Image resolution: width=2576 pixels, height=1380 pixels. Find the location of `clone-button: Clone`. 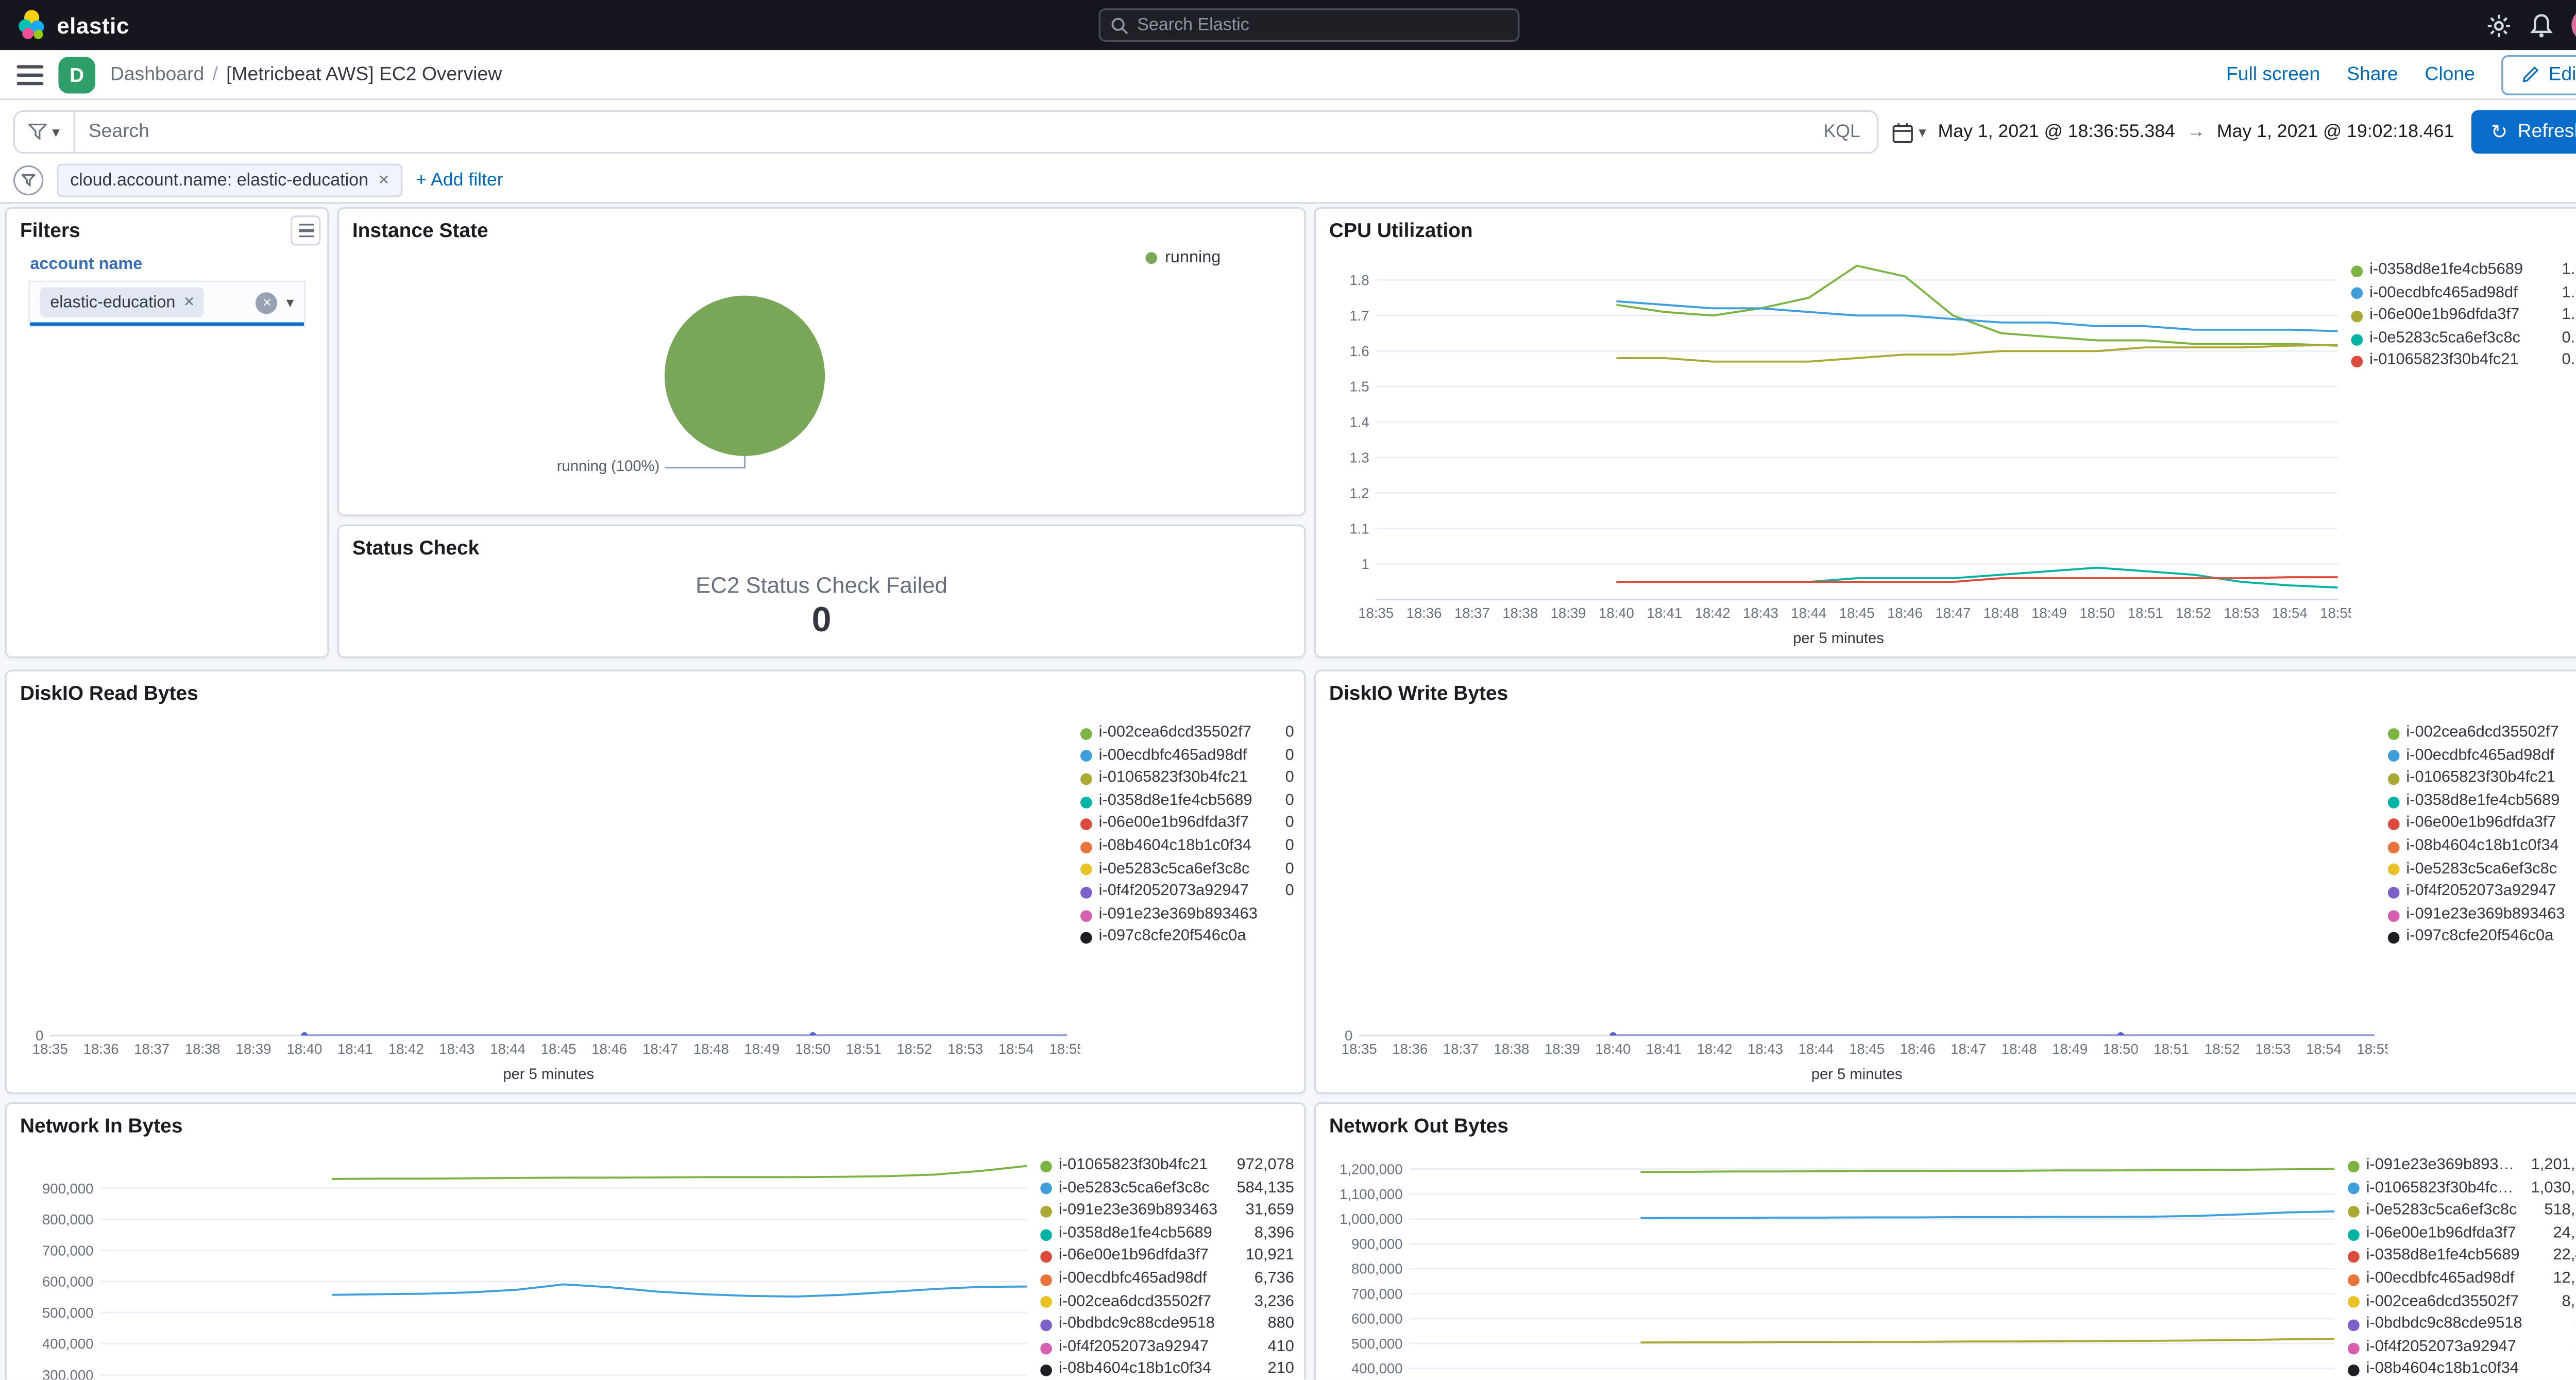

clone-button: Clone is located at coordinates (2450, 74).